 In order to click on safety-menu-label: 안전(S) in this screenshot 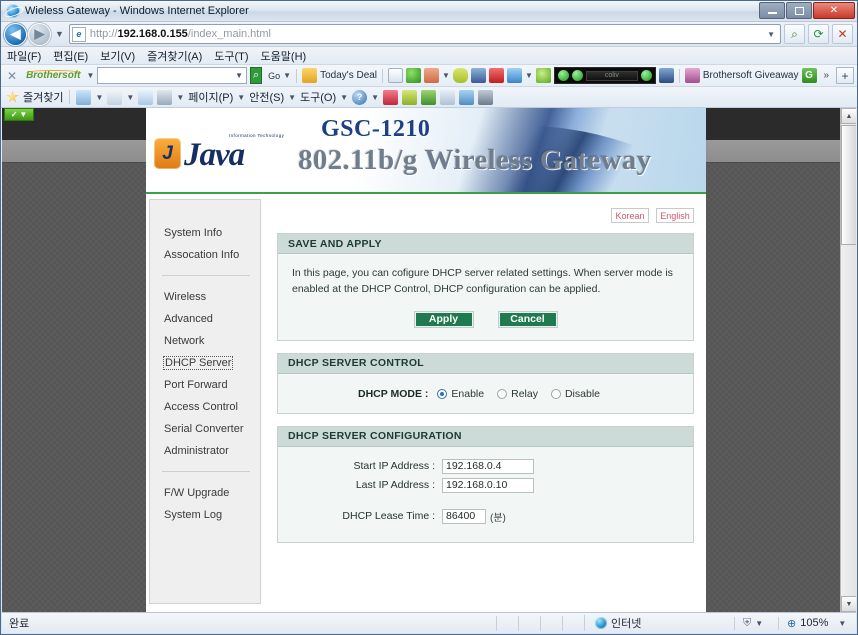, I will do `click(266, 97)`.